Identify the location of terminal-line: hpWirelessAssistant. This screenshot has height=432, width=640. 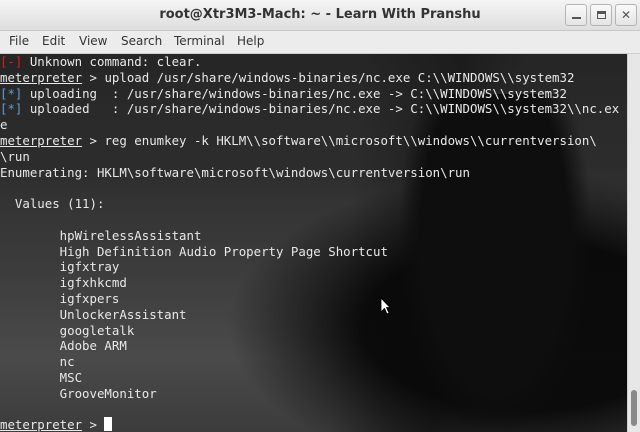
(309, 236).